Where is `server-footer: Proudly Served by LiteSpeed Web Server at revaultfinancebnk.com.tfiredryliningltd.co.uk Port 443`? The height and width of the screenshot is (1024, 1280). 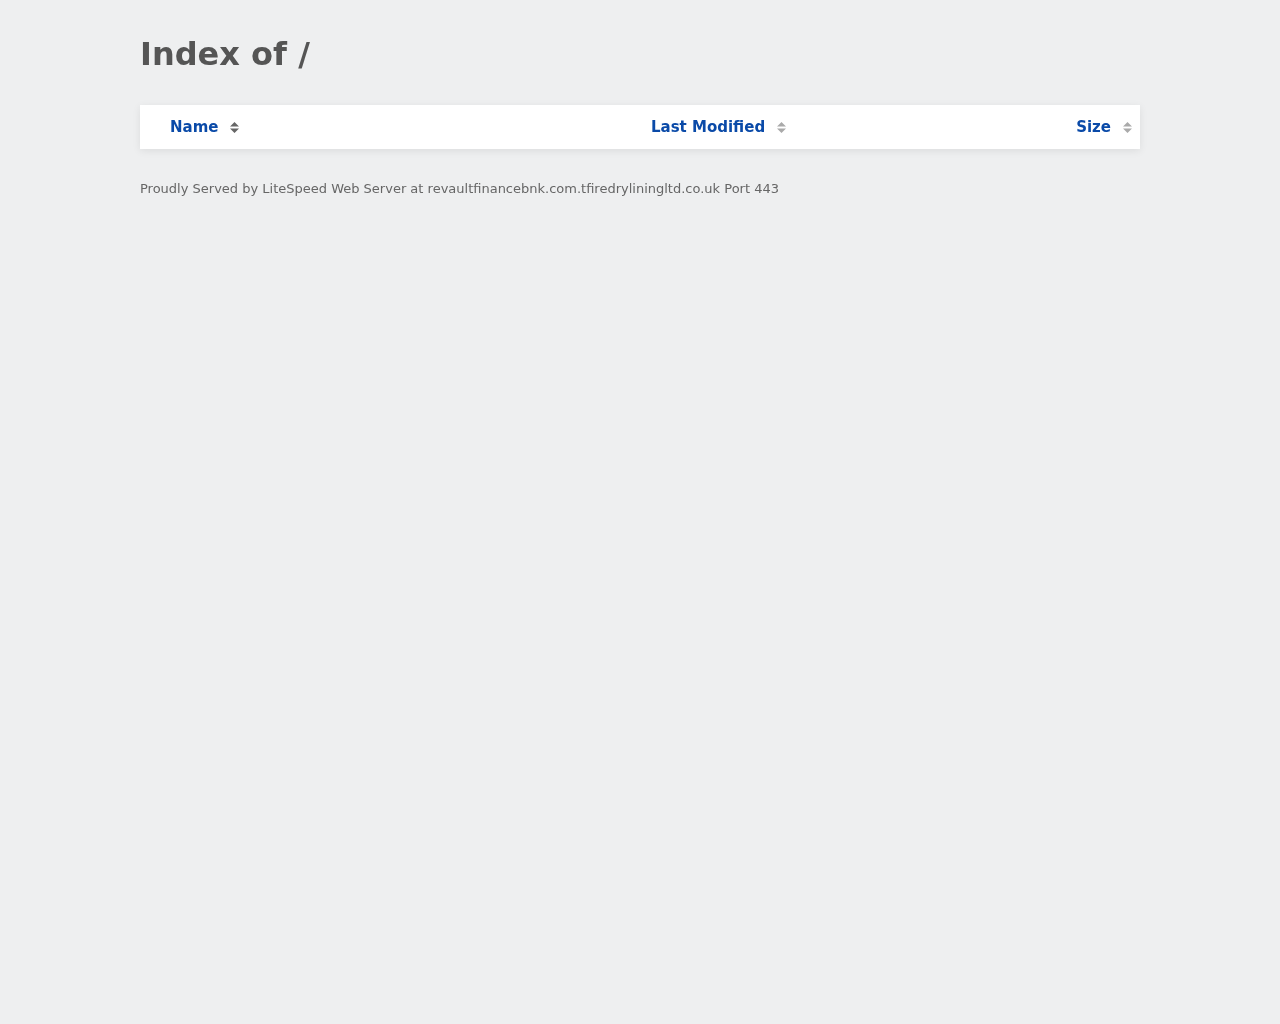
server-footer: Proudly Served by LiteSpeed Web Server at revaultfinancebnk.com.tfiredryliningltd.co.uk Port 443 is located at coordinates (640, 188).